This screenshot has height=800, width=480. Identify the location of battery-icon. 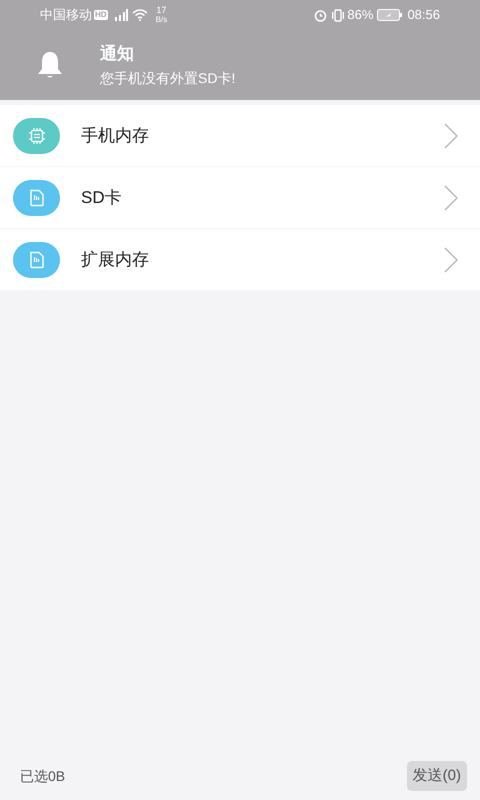
(390, 15).